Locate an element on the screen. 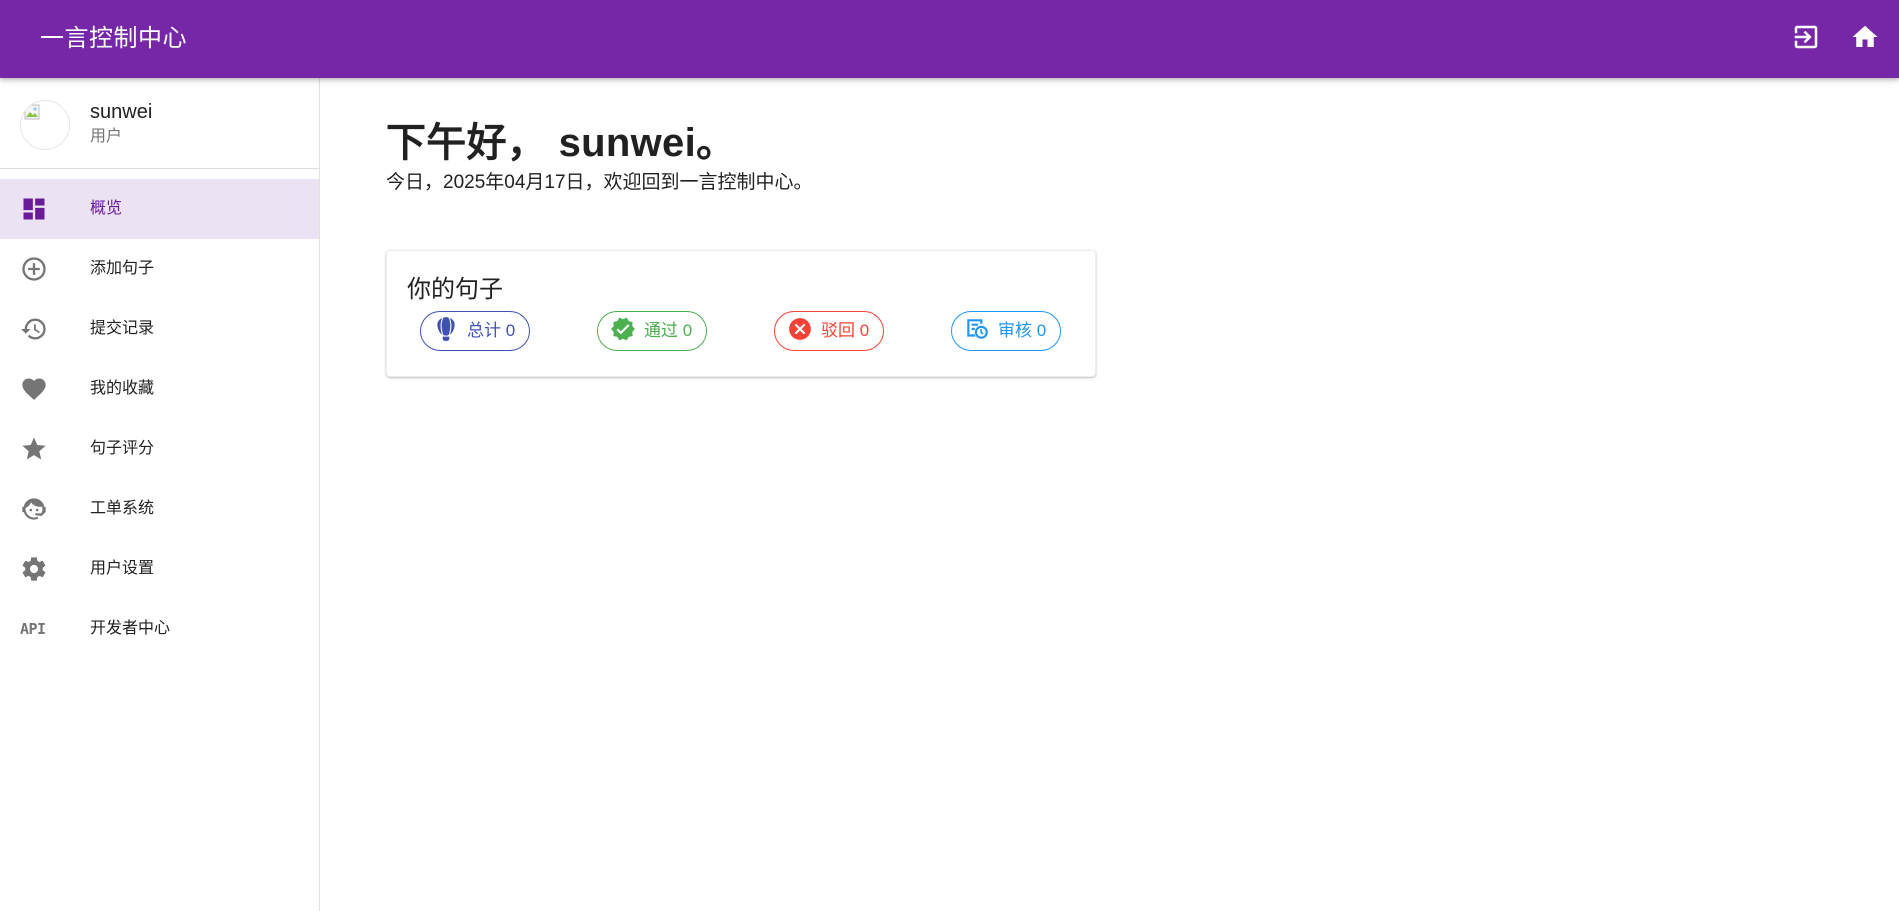 This screenshot has height=911, width=1899. approved-chip: 通过 0 is located at coordinates (652, 331).